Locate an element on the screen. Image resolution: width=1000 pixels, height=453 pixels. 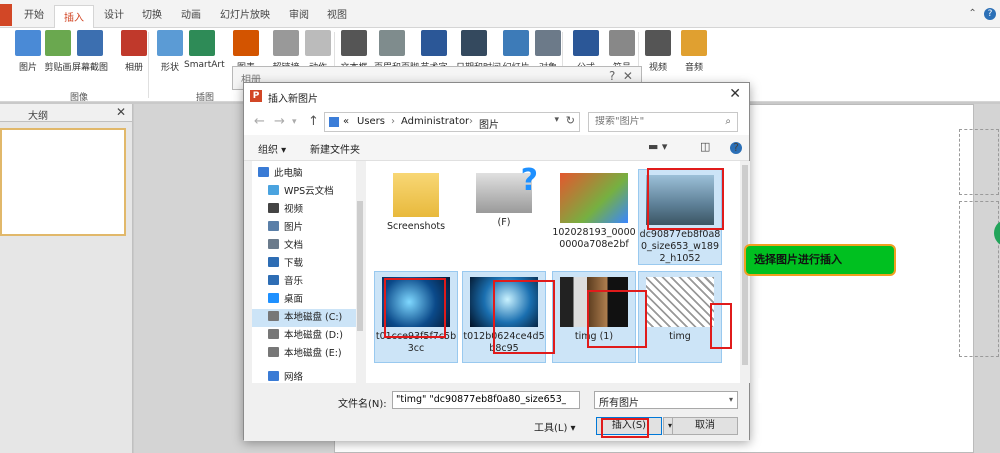
ribbon-button: 音频 is located at coordinates (694, 51).